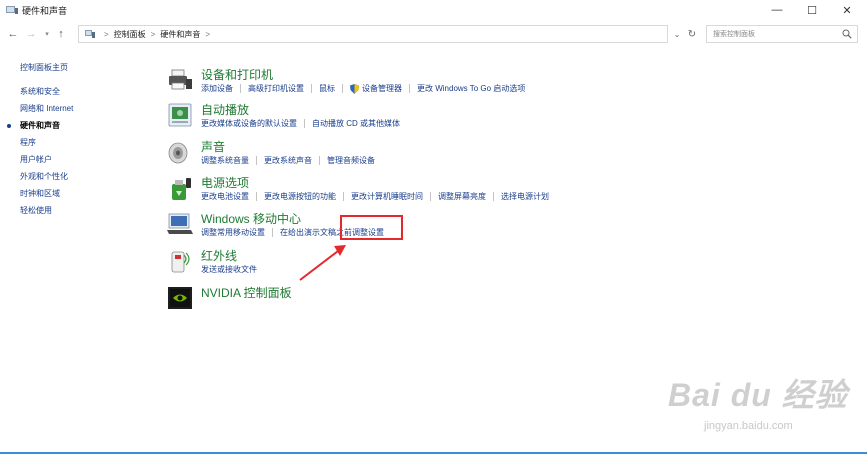  I want to click on search-icon, so click(847, 34).